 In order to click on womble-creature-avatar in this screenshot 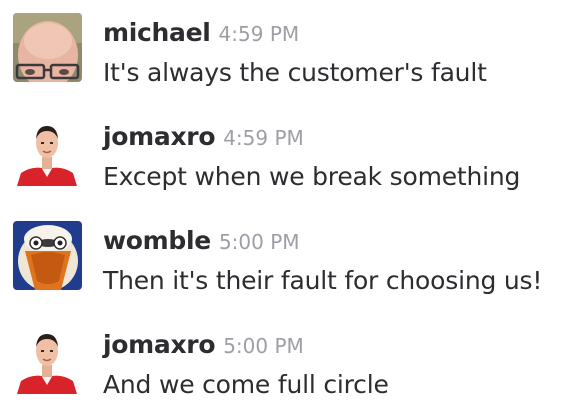, I will do `click(47, 255)`.